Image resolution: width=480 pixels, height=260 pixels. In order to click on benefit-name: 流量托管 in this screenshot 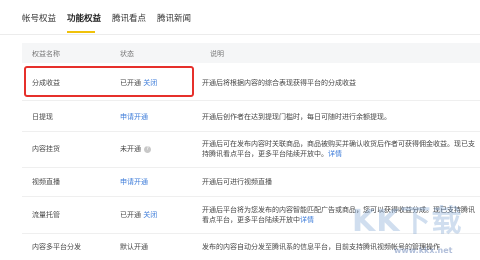, I will do `click(46, 215)`.